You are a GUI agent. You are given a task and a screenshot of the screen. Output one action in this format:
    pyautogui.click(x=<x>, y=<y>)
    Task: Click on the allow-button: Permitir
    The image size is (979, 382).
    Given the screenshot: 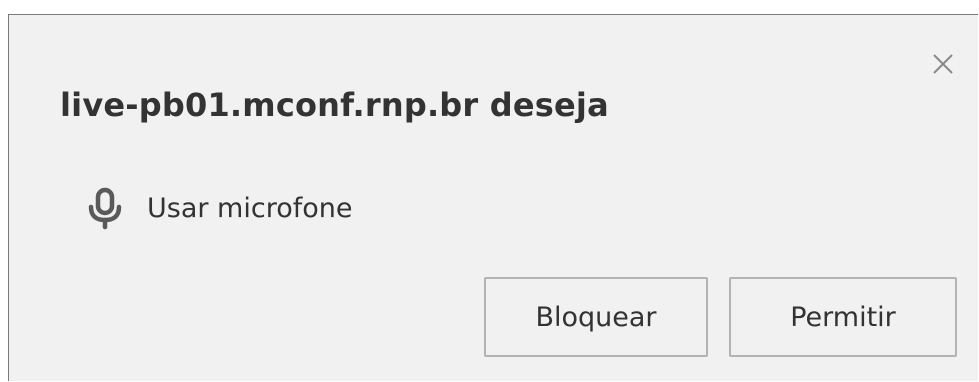 What is the action you would take?
    pyautogui.click(x=843, y=317)
    